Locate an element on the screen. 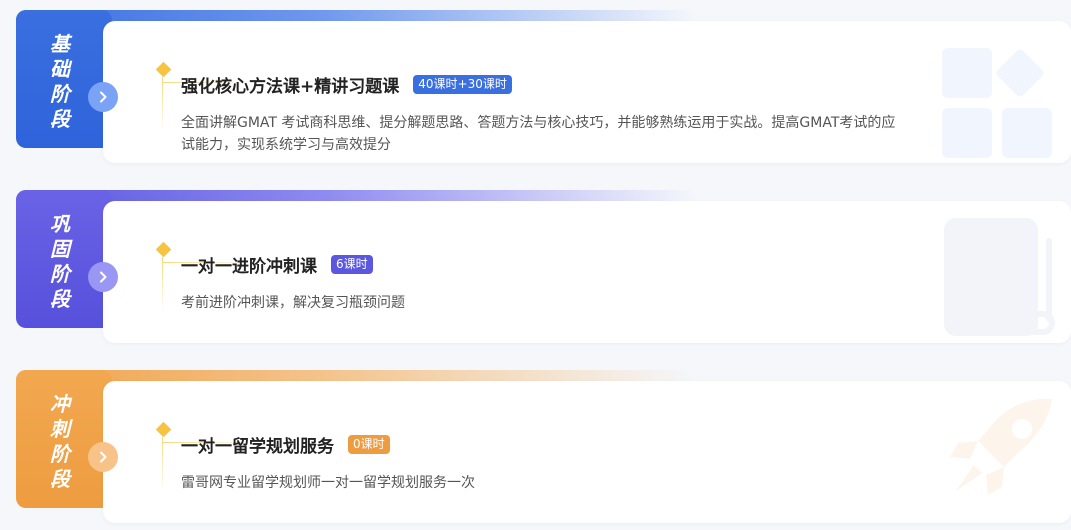 This screenshot has height=530, width=1071. course-title: 一对一进阶冲刺课 is located at coordinates (249, 266).